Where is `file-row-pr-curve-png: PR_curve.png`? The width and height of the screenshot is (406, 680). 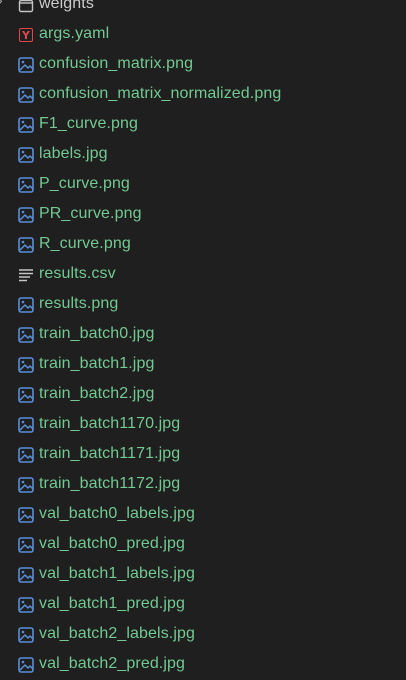
file-row-pr-curve-png: PR_curve.png is located at coordinates (203, 215).